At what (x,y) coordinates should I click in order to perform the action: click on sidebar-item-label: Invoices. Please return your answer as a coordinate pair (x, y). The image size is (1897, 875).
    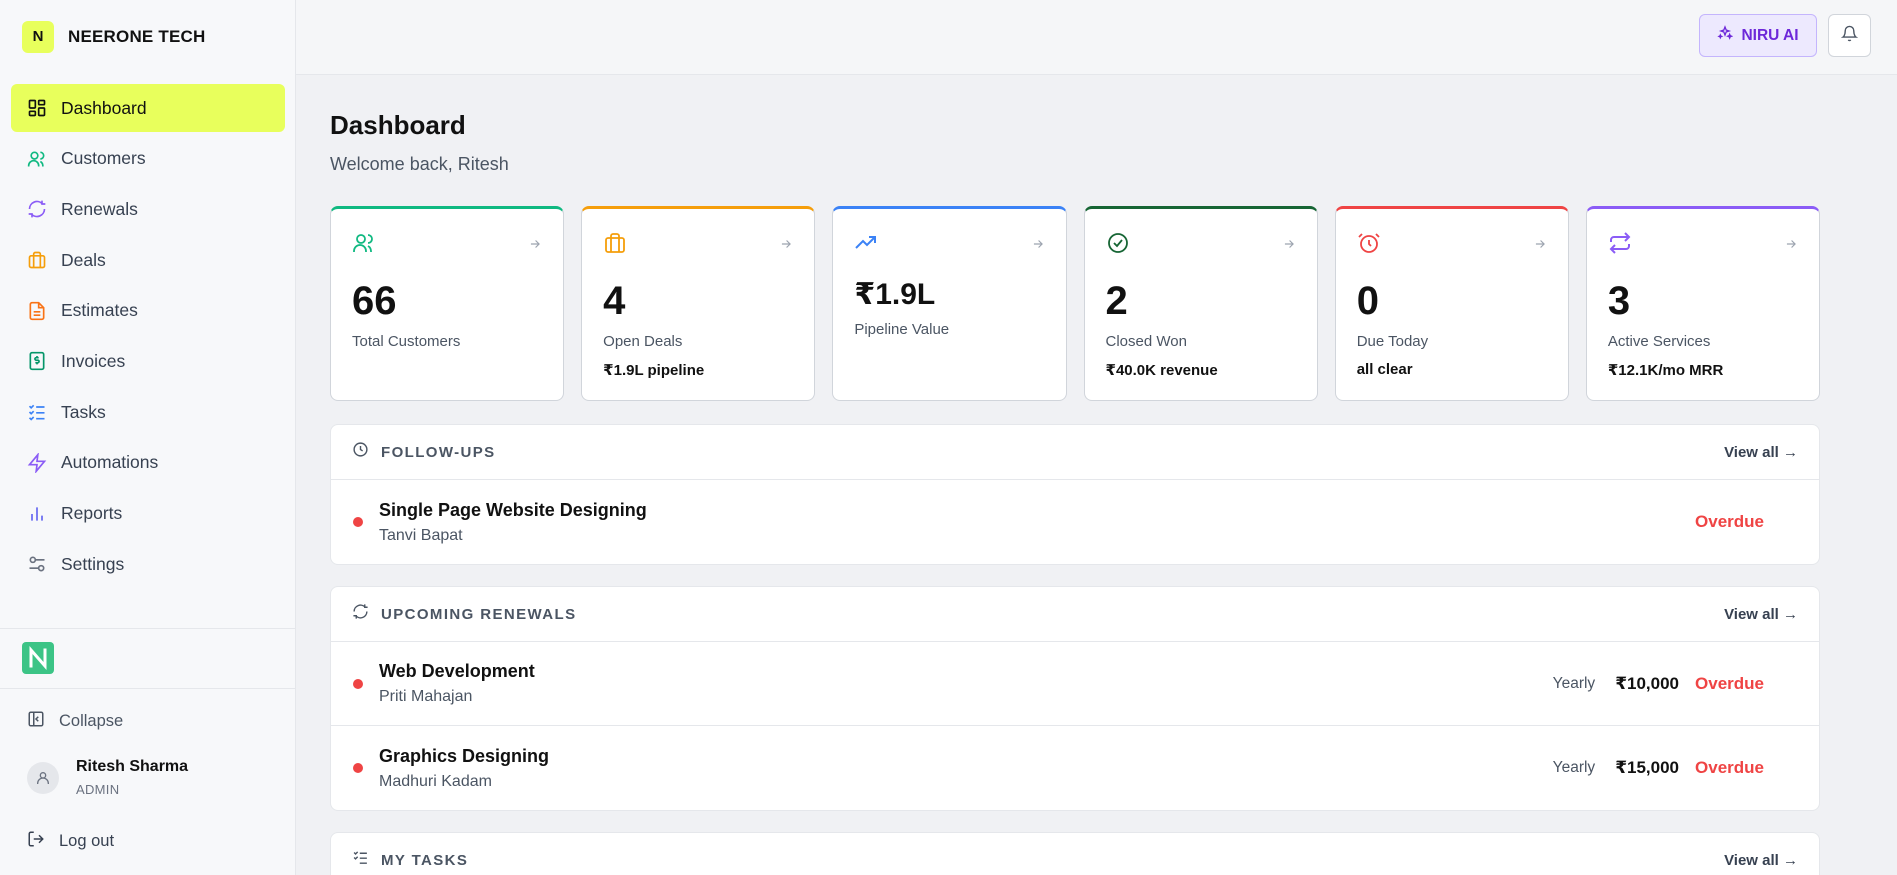
    Looking at the image, I should click on (93, 360).